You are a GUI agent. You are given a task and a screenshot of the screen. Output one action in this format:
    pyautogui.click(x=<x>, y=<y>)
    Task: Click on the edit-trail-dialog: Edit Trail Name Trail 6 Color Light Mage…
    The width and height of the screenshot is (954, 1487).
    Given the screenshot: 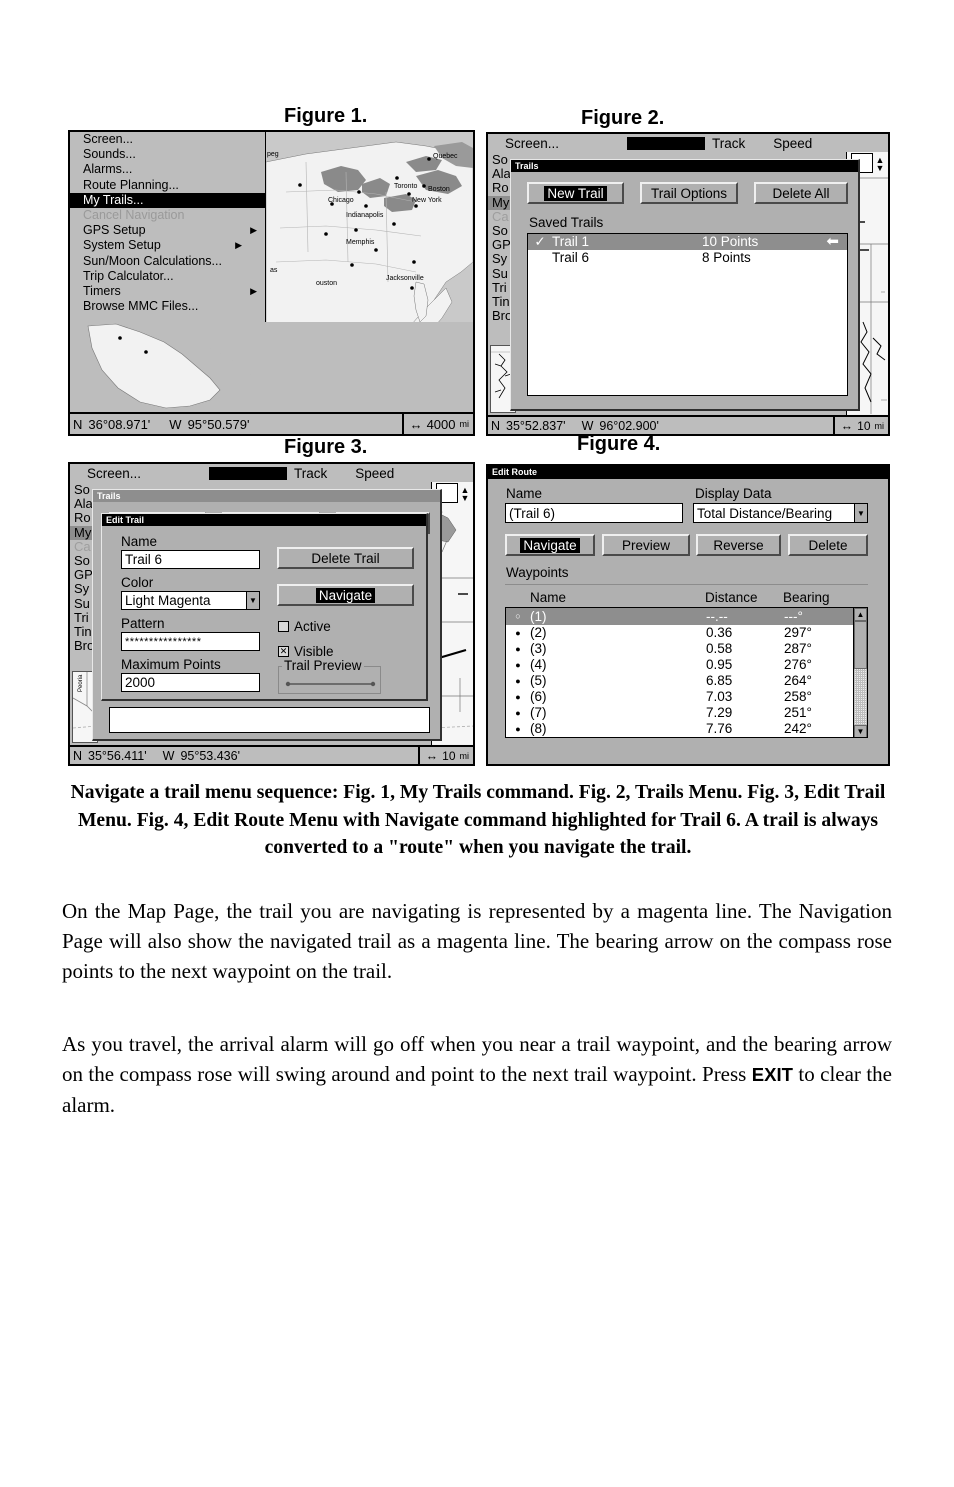 What is the action you would take?
    pyautogui.click(x=264, y=607)
    